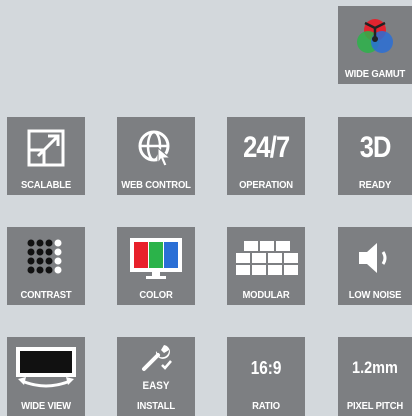  I want to click on rgb-venn-icon, so click(375, 37).